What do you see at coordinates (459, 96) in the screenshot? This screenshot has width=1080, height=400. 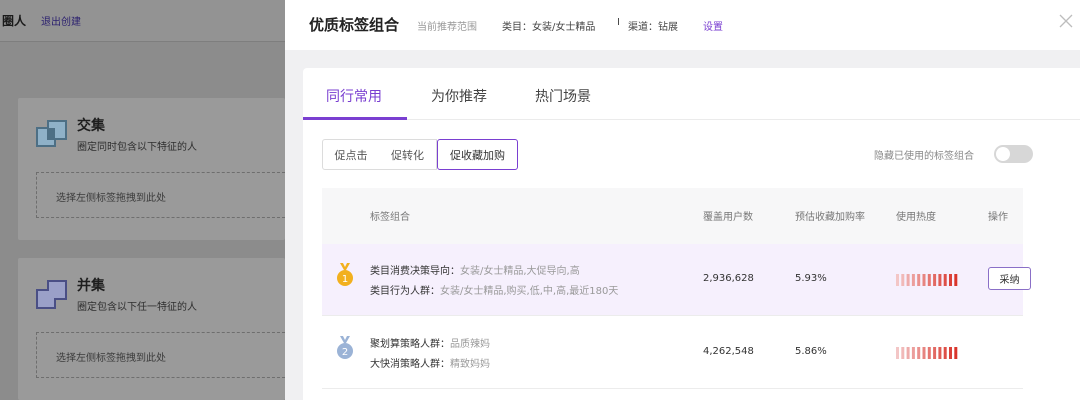 I see `tab-recommended: 为你推荐` at bounding box center [459, 96].